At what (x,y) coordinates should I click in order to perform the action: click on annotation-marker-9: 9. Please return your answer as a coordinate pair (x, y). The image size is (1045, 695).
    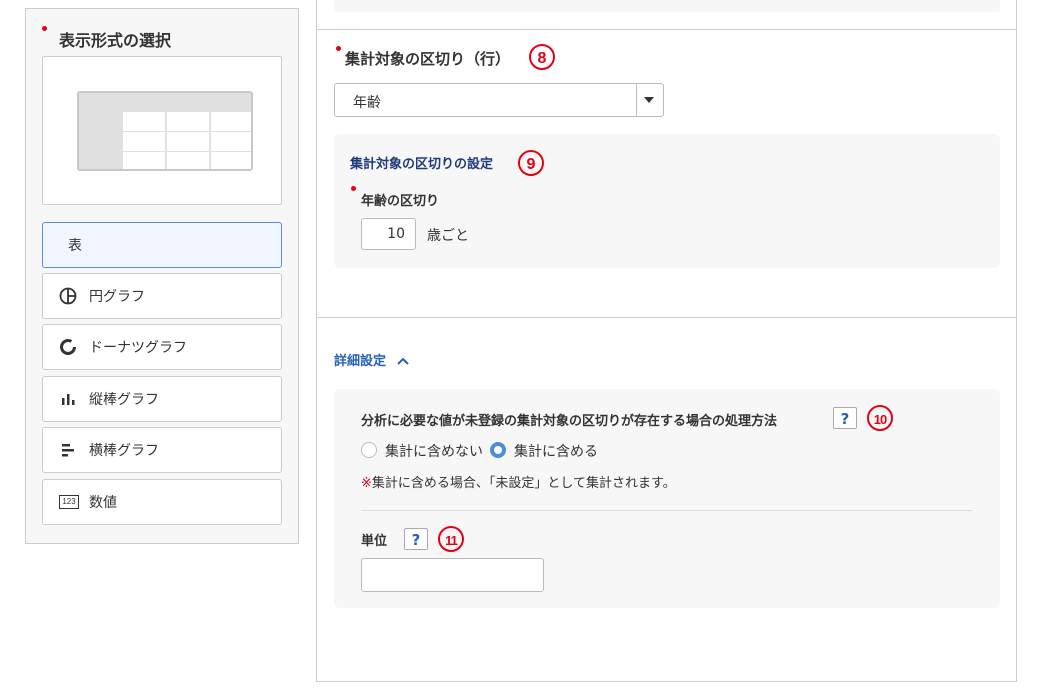
    Looking at the image, I should click on (531, 163).